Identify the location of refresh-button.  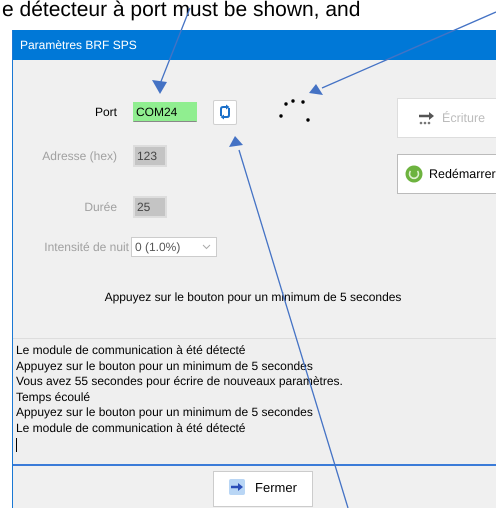
(225, 112).